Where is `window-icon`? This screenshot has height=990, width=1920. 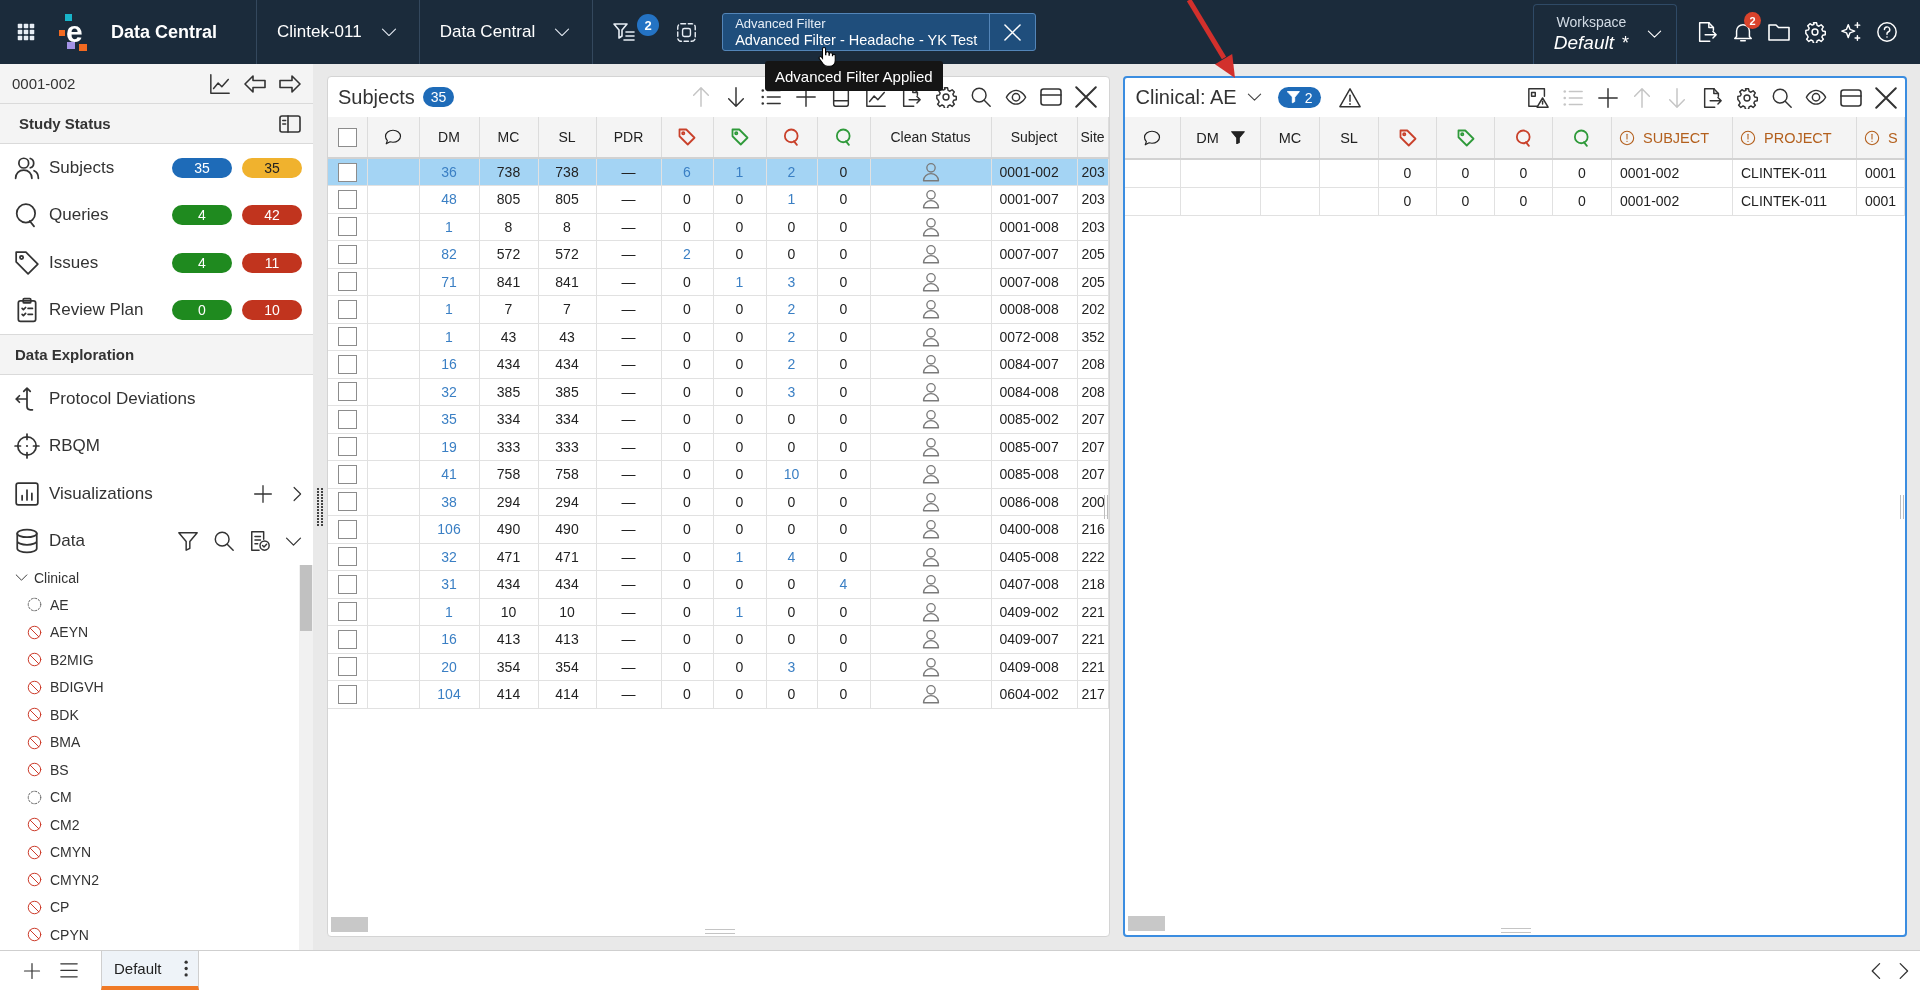 window-icon is located at coordinates (1050, 97).